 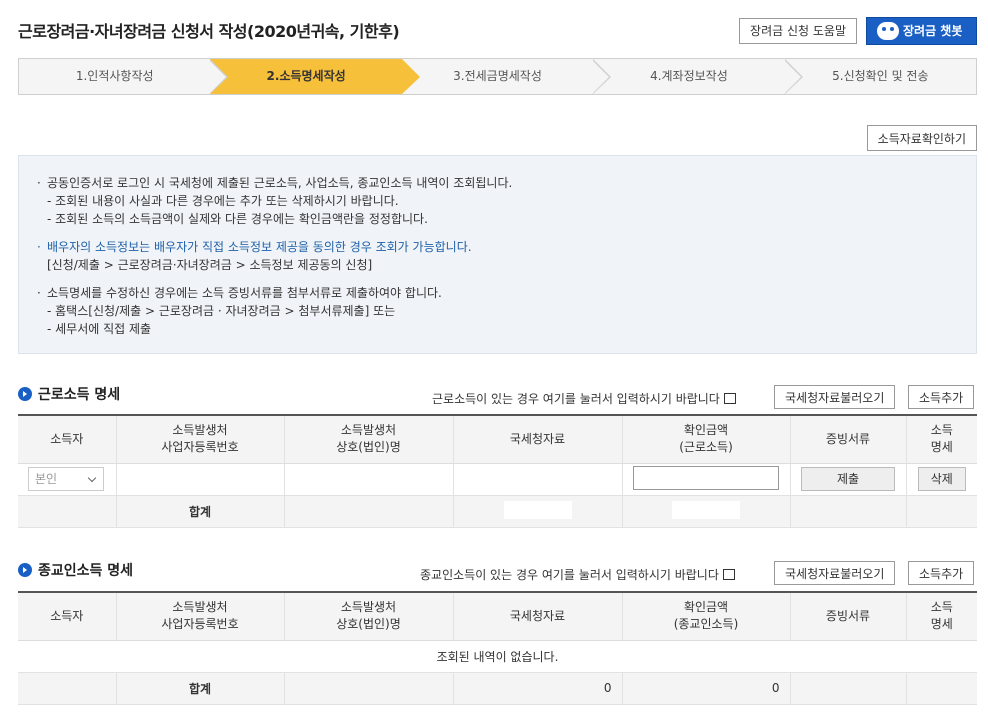 What do you see at coordinates (689, 76) in the screenshot?
I see `step-label: 4.계좌정보작성` at bounding box center [689, 76].